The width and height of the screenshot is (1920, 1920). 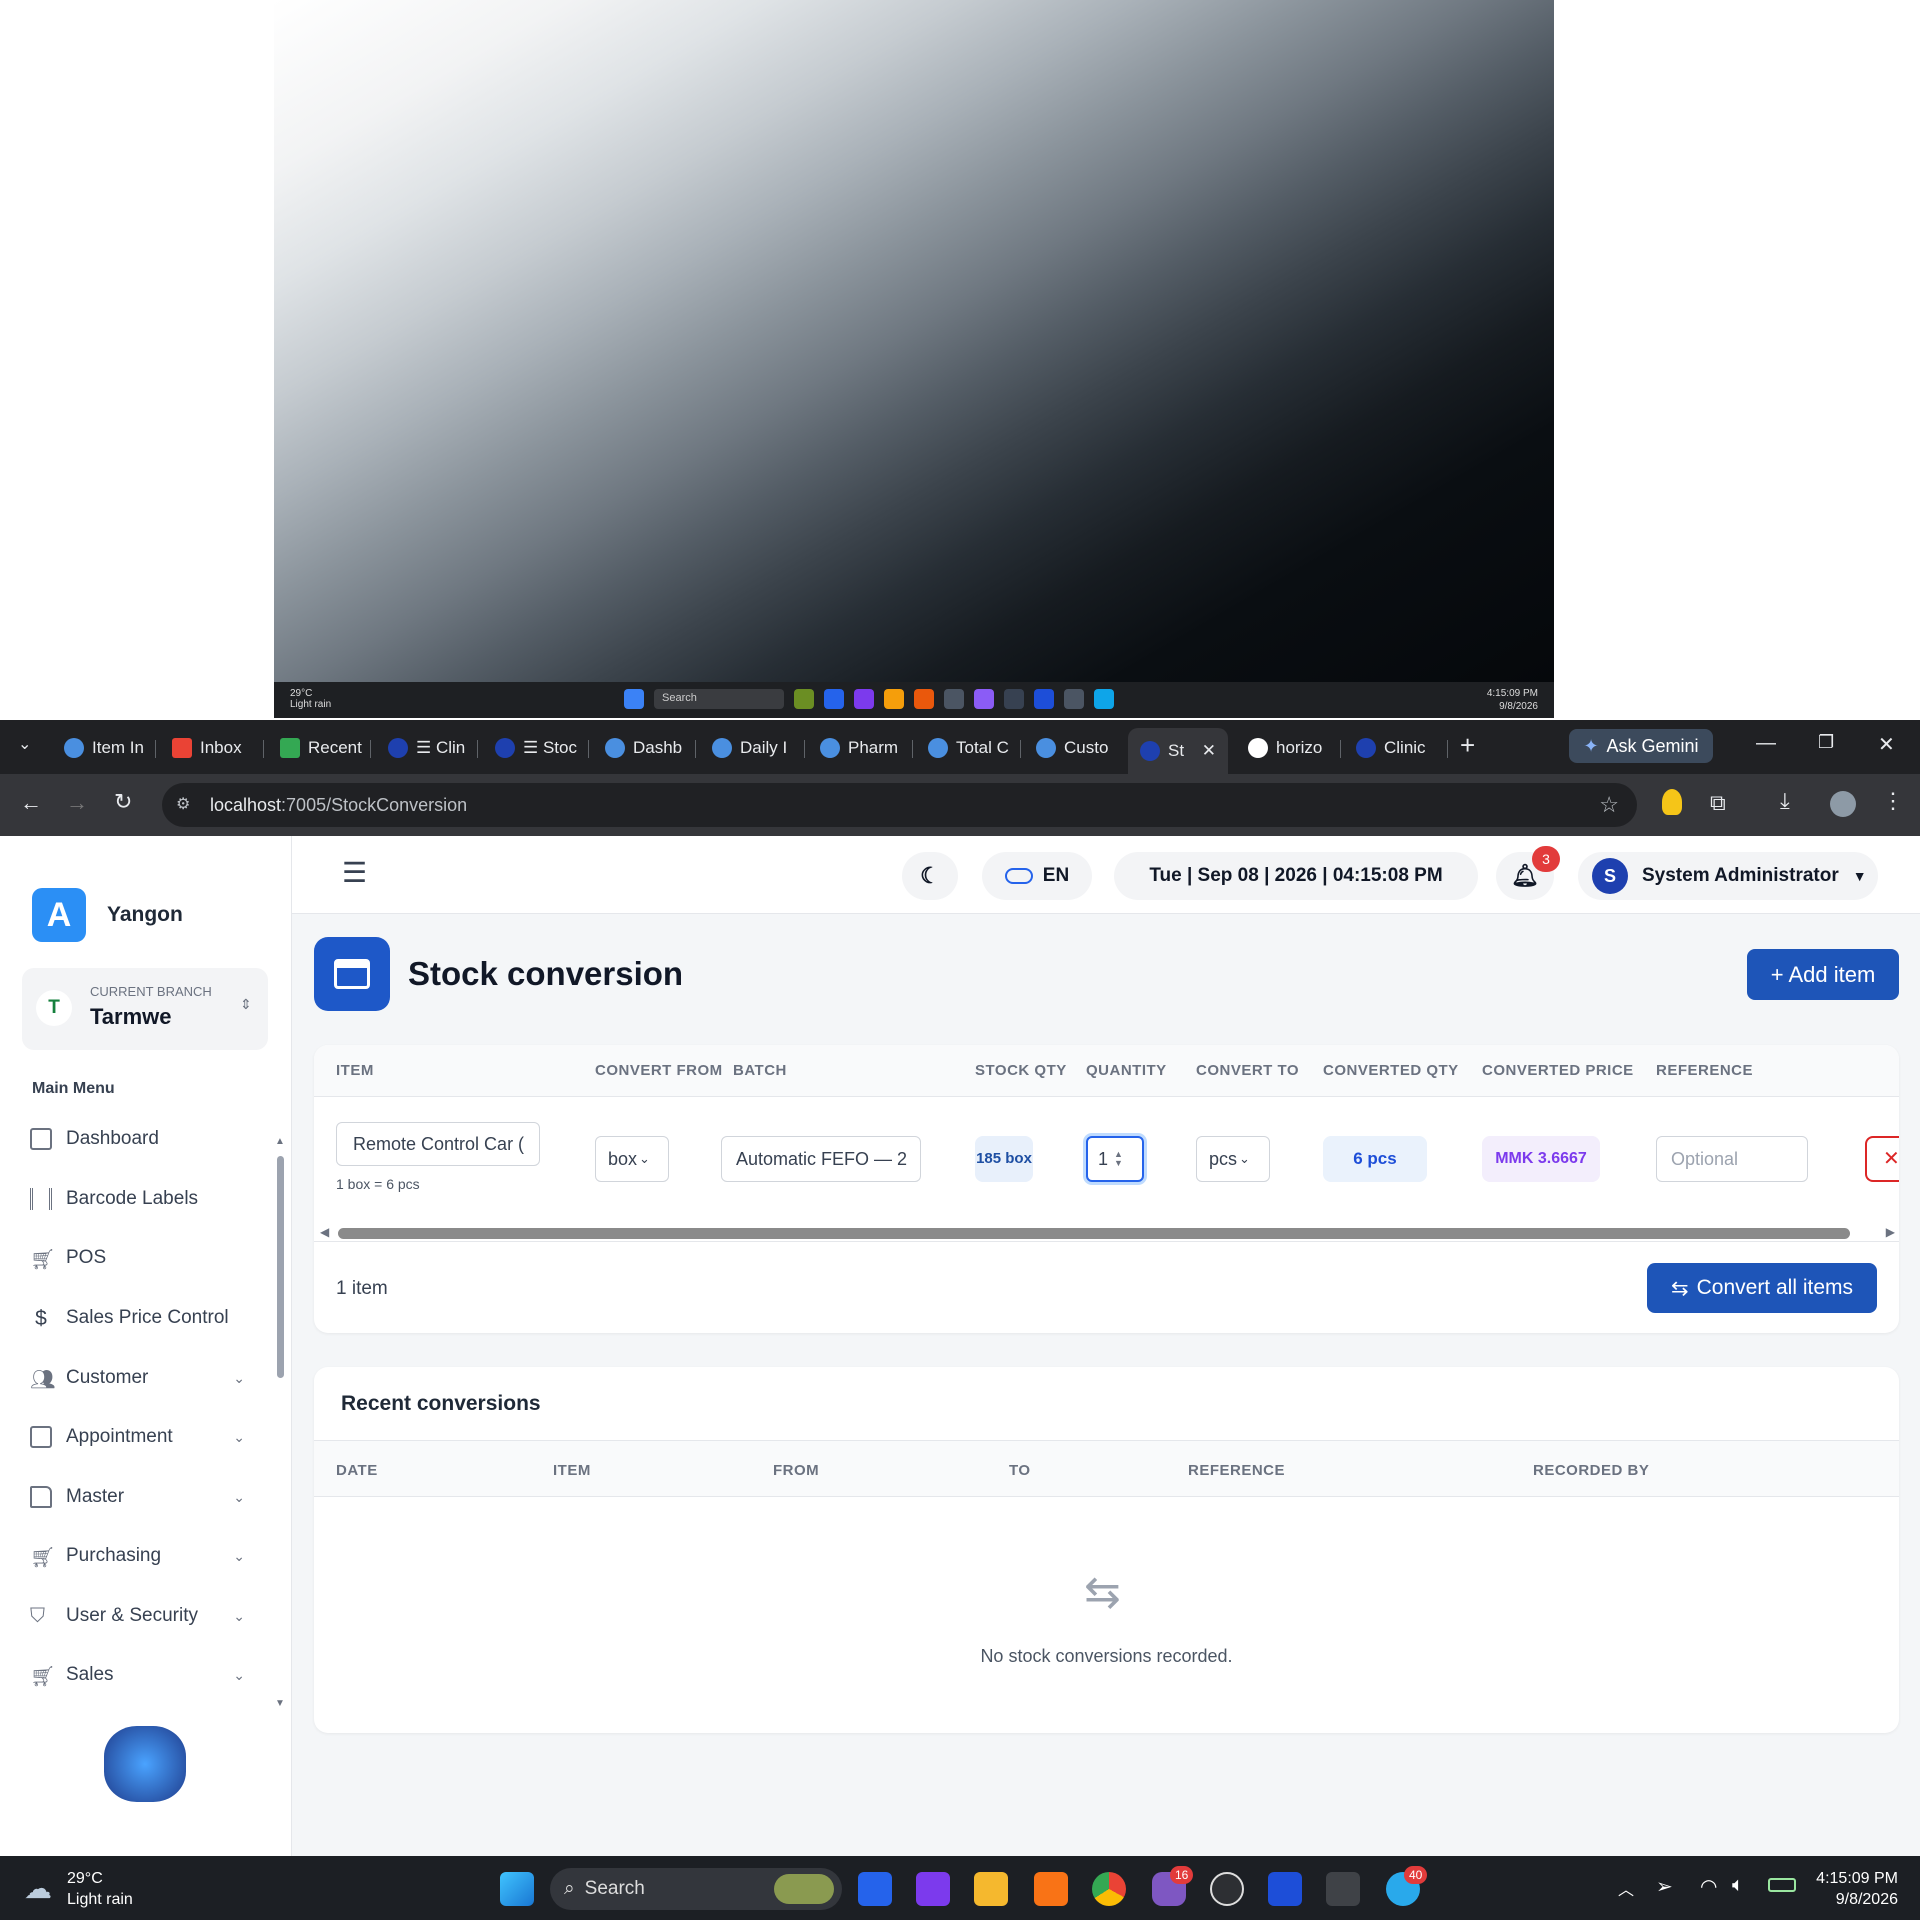 What do you see at coordinates (137, 1616) in the screenshot?
I see `sidebar-item-user-security: ⛉ User & Security ⌄` at bounding box center [137, 1616].